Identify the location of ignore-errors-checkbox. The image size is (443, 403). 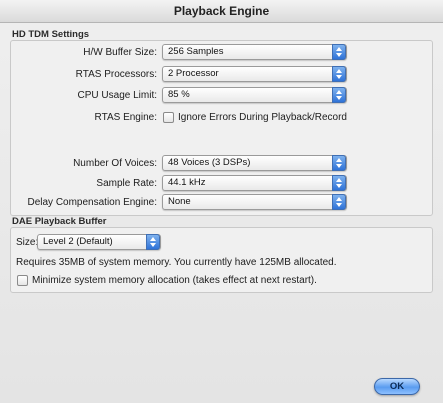
(168, 117).